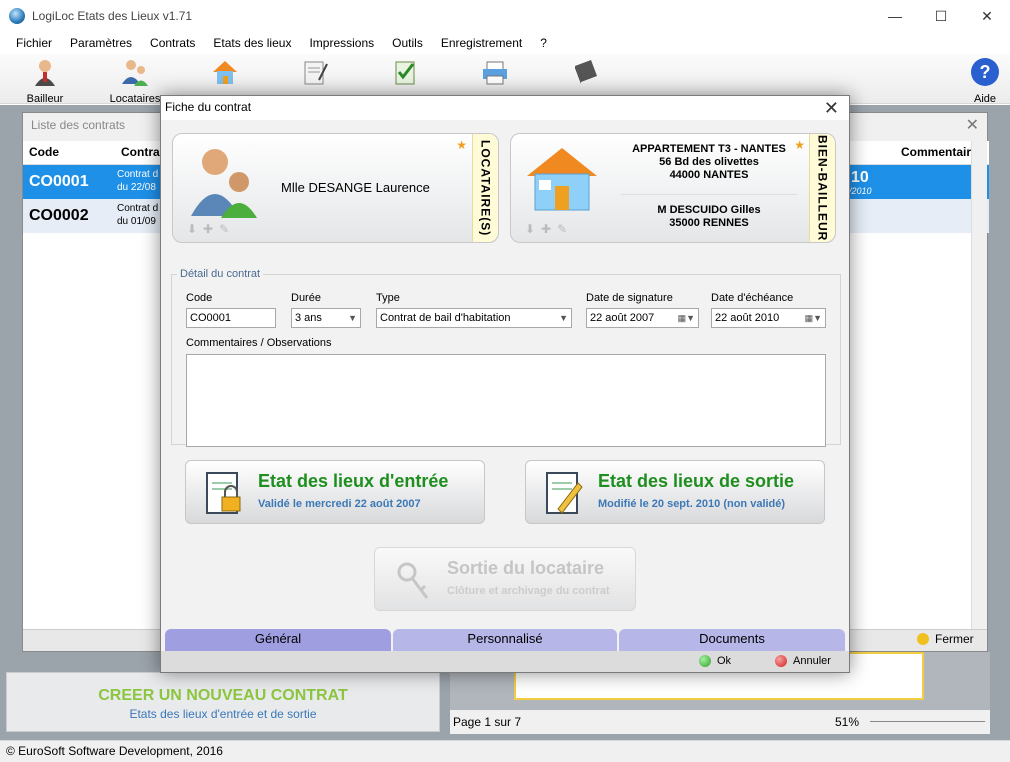 This screenshot has width=1010, height=762. I want to click on tenant-tools: ⬇✚✎, so click(211, 229).